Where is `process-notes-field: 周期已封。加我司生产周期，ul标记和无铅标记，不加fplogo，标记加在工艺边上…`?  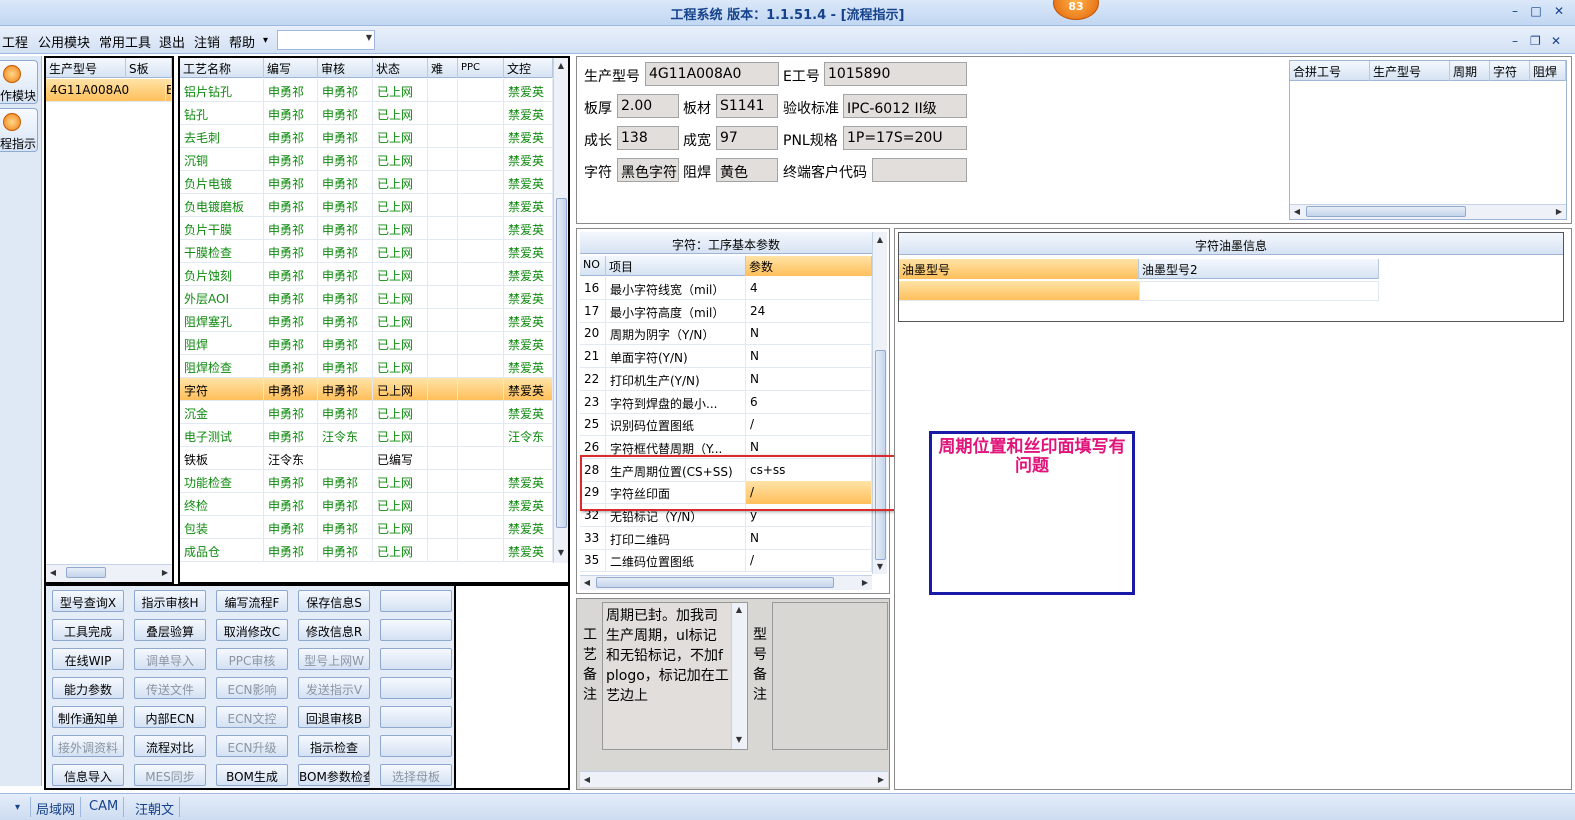
process-notes-field: 周期已封。加我司生产周期，ul标记和无铅标记，不加fplogo，标记加在工艺边上… is located at coordinates (675, 676).